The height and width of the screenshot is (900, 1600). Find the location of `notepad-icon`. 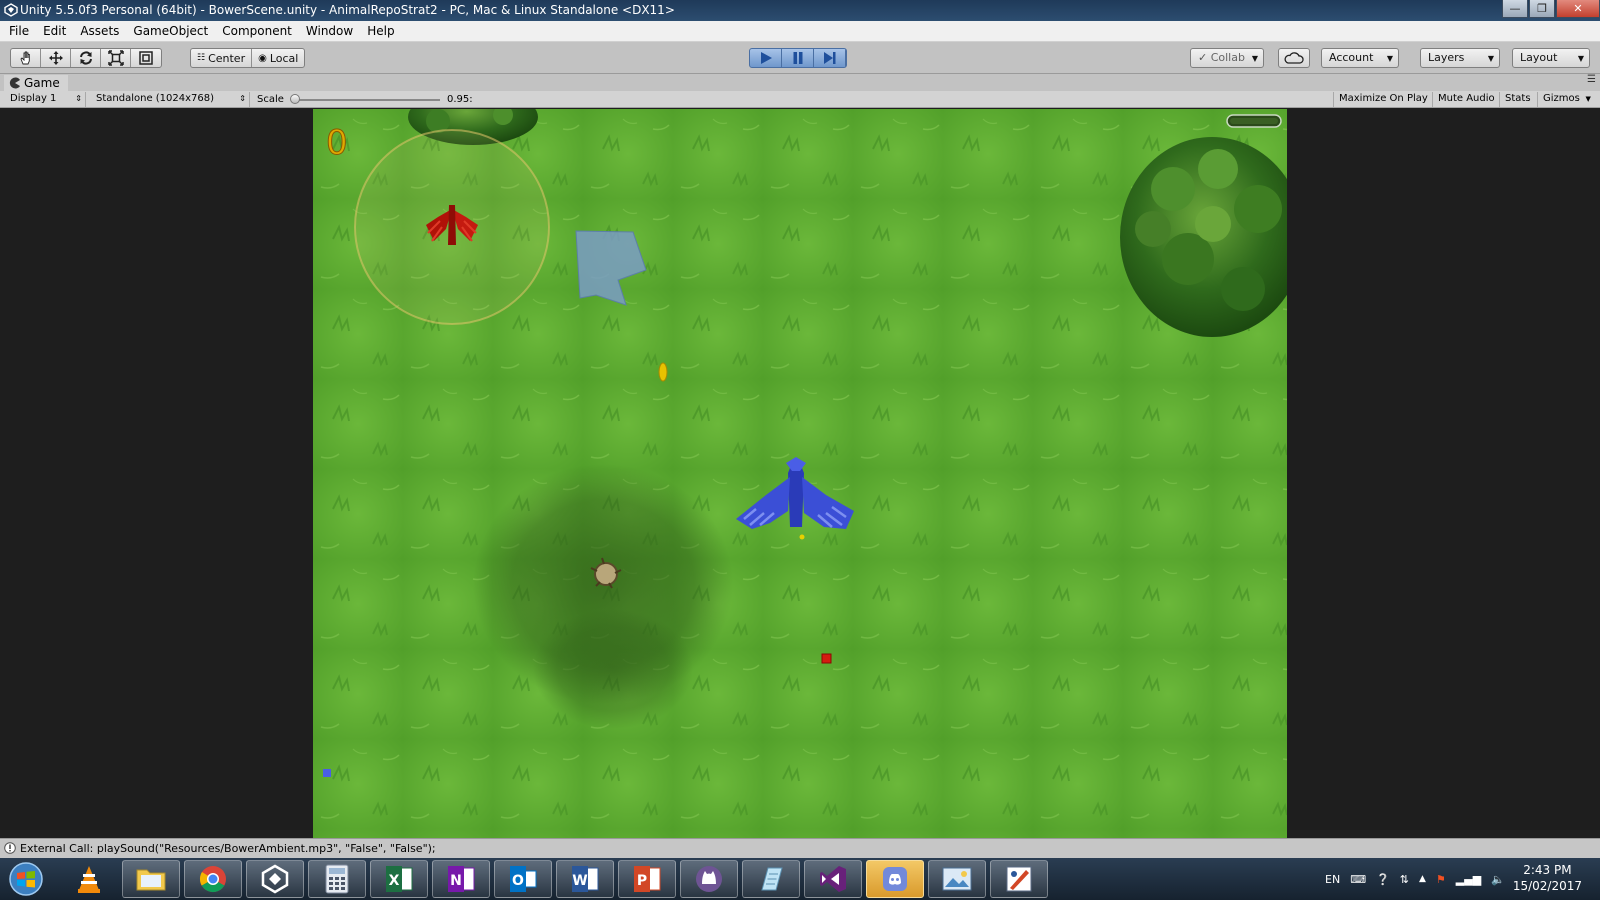

notepad-icon is located at coordinates (771, 879).